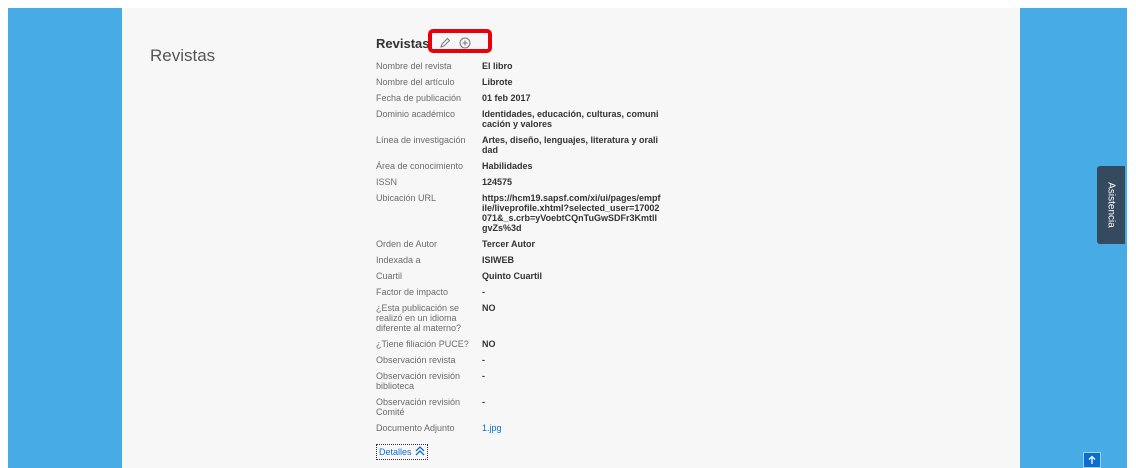 This screenshot has width=1136, height=468. I want to click on left-side-panel, so click(65, 238).